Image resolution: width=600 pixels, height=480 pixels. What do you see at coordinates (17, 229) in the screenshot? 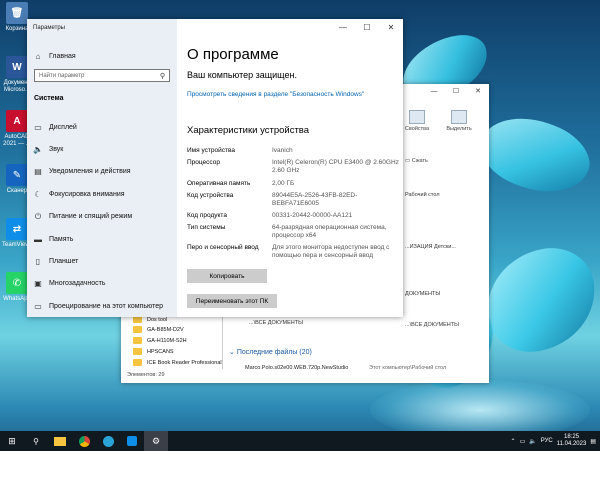
I see `teamviewer-icon: ⇄` at bounding box center [17, 229].